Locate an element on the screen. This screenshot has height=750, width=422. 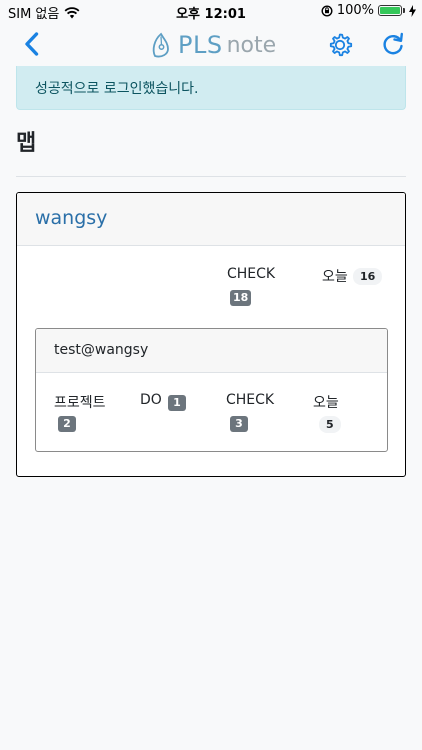
logo-text: PLS is located at coordinates (200, 45).